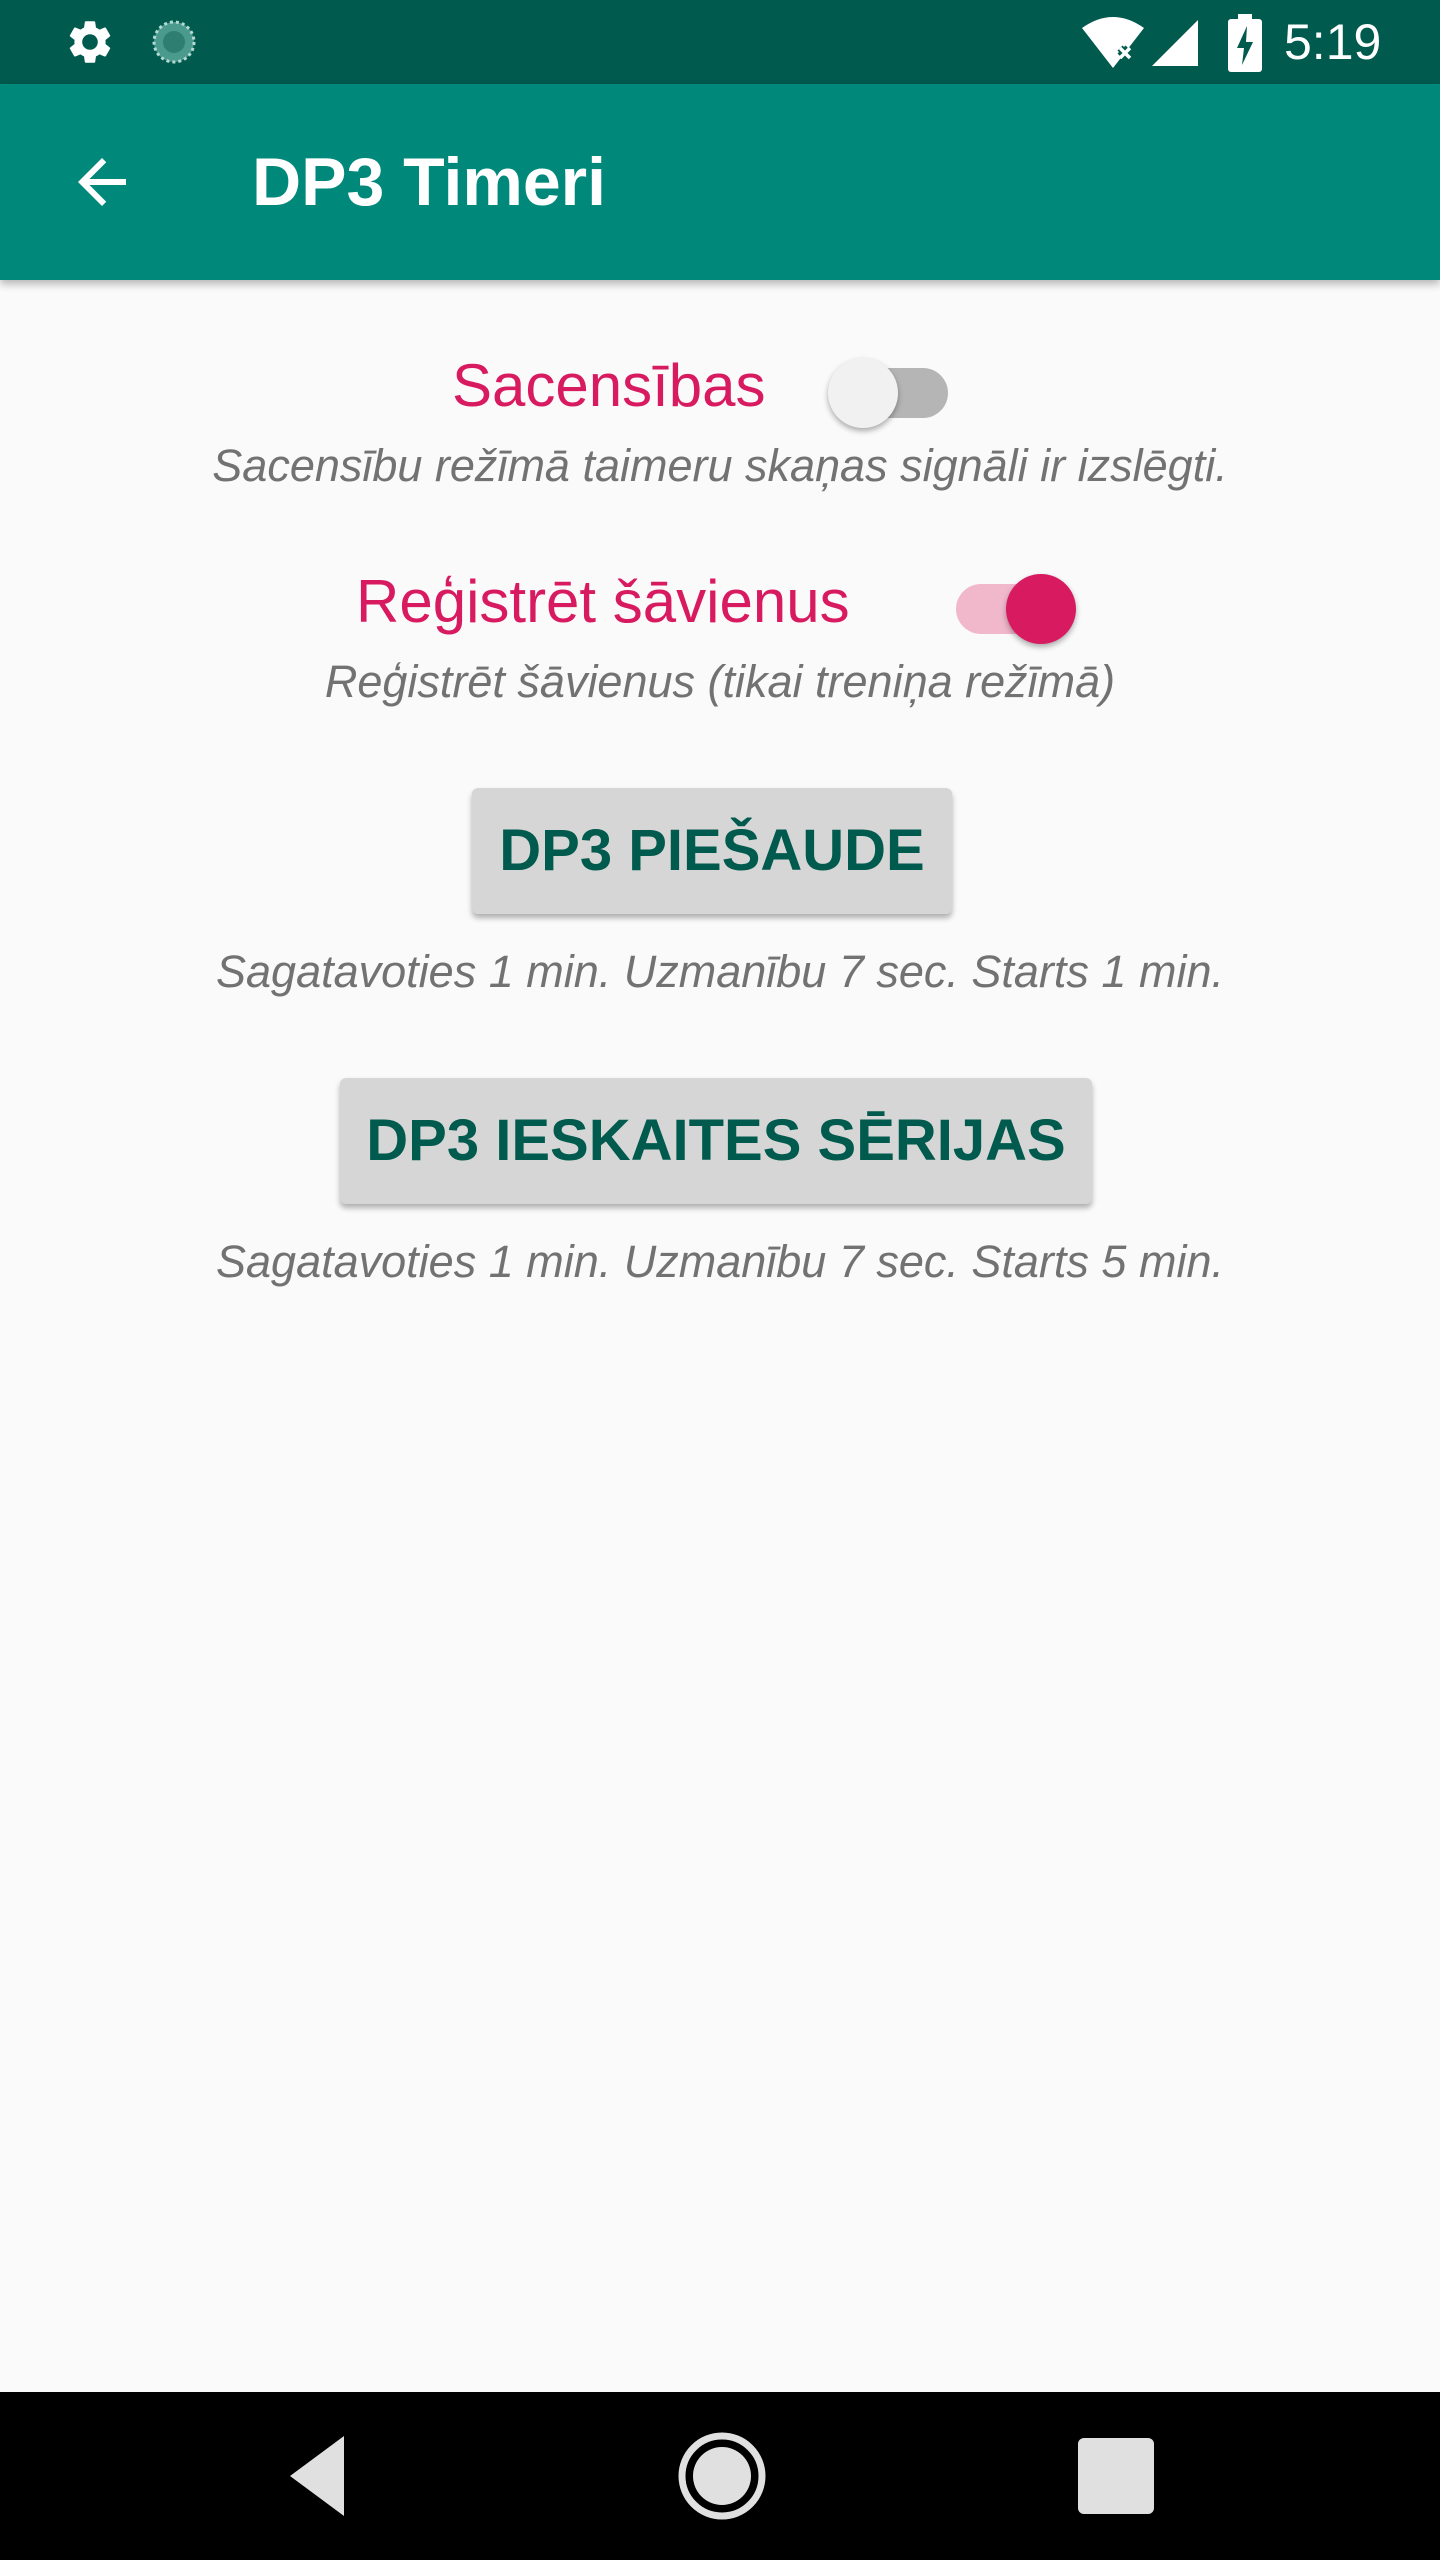  What do you see at coordinates (1175, 43) in the screenshot?
I see `signal-icon` at bounding box center [1175, 43].